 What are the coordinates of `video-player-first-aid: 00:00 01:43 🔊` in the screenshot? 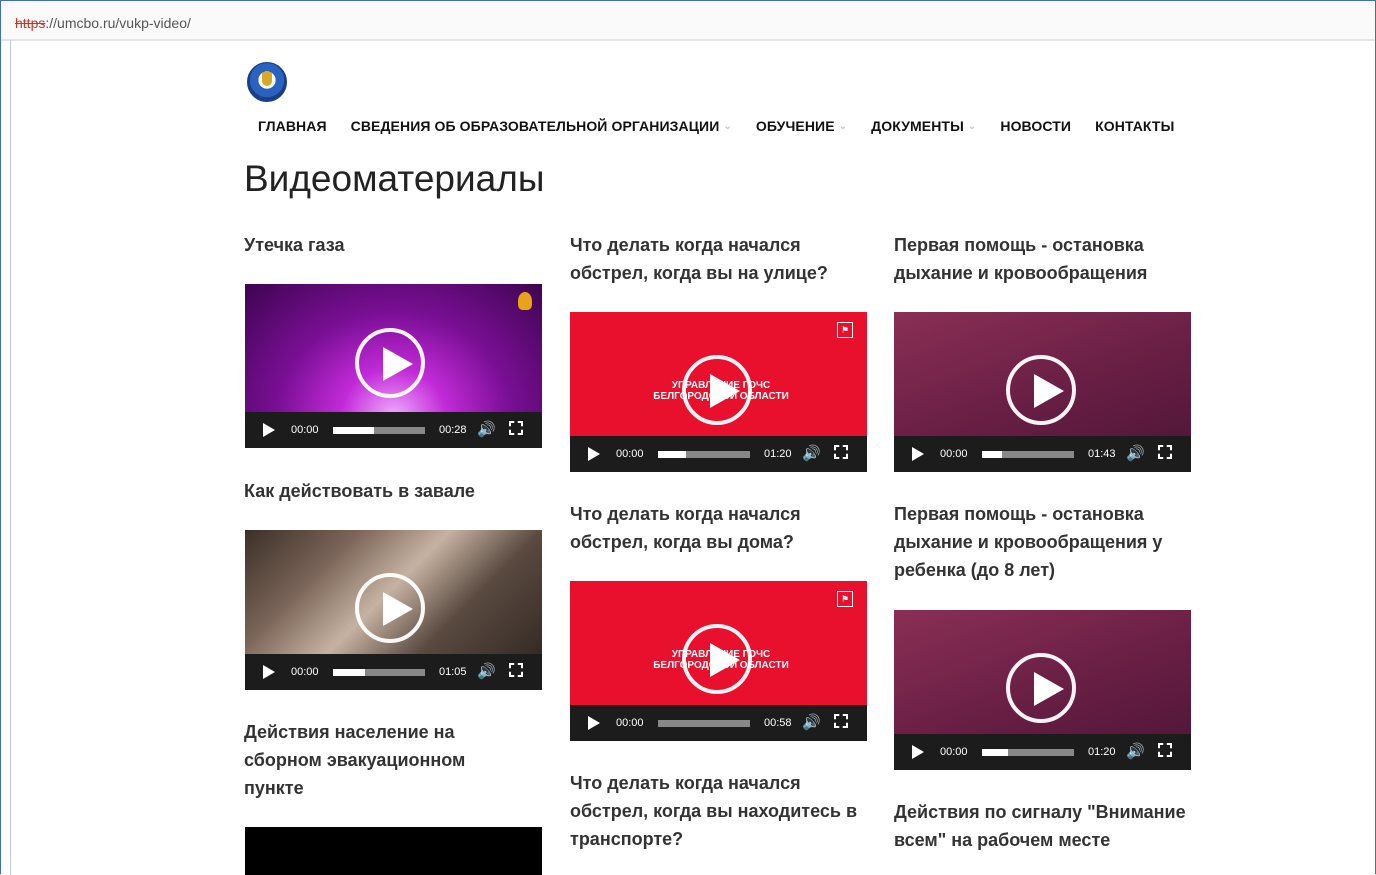 It's located at (1042, 392).